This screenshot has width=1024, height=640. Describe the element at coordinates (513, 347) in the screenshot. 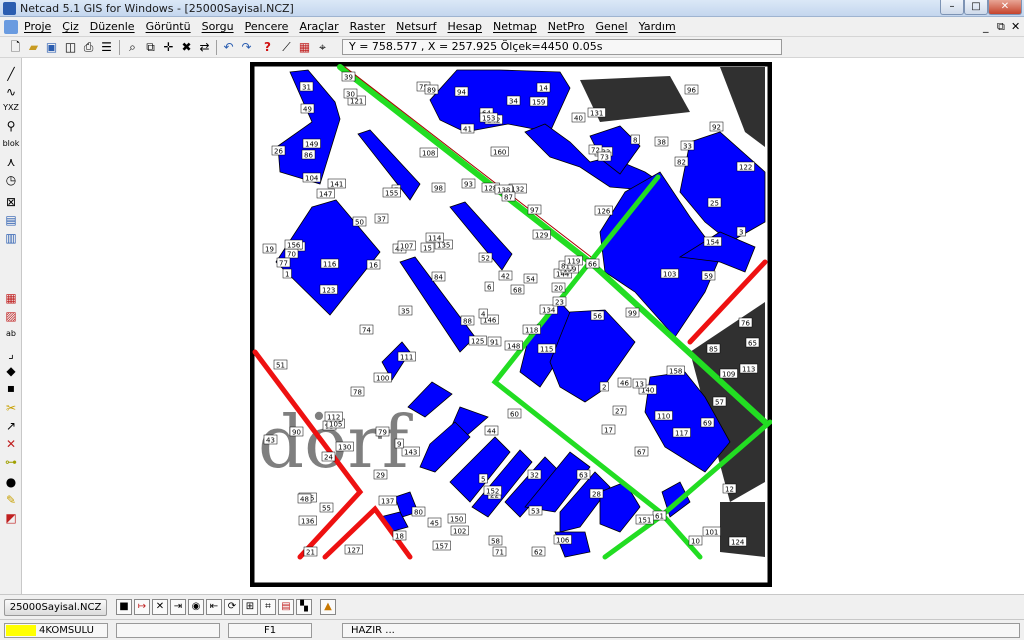

I see `point-label: 148` at that location.